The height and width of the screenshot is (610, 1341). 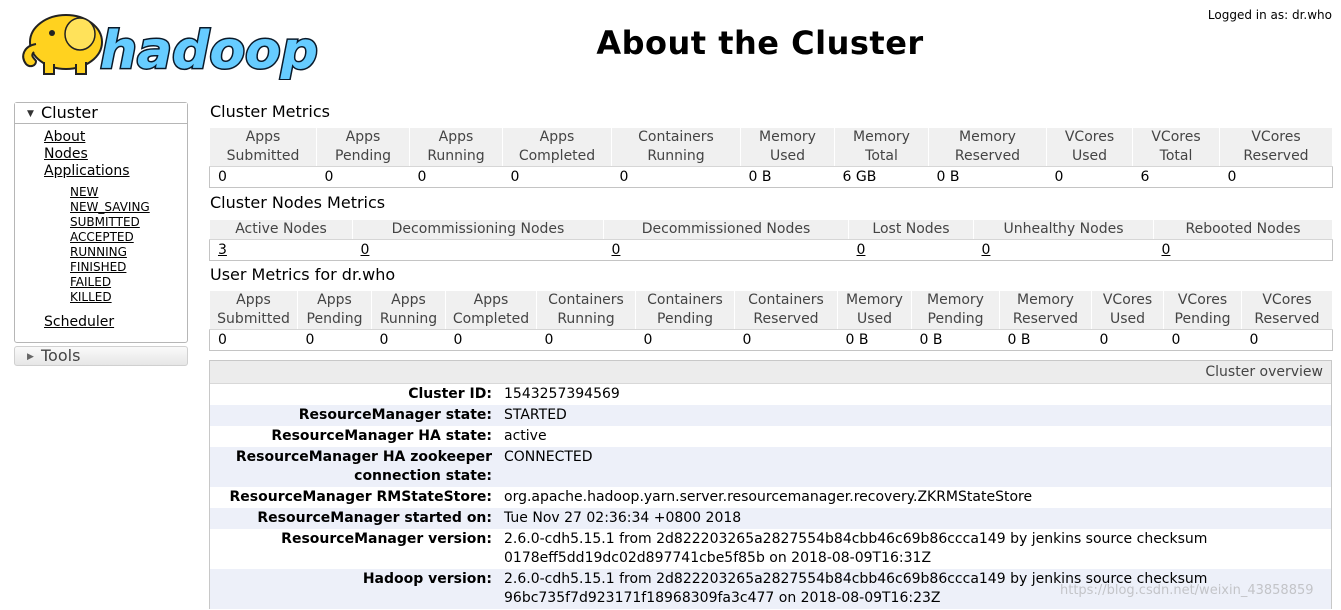 I want to click on nav-state-killed: KILLED, so click(x=110, y=297).